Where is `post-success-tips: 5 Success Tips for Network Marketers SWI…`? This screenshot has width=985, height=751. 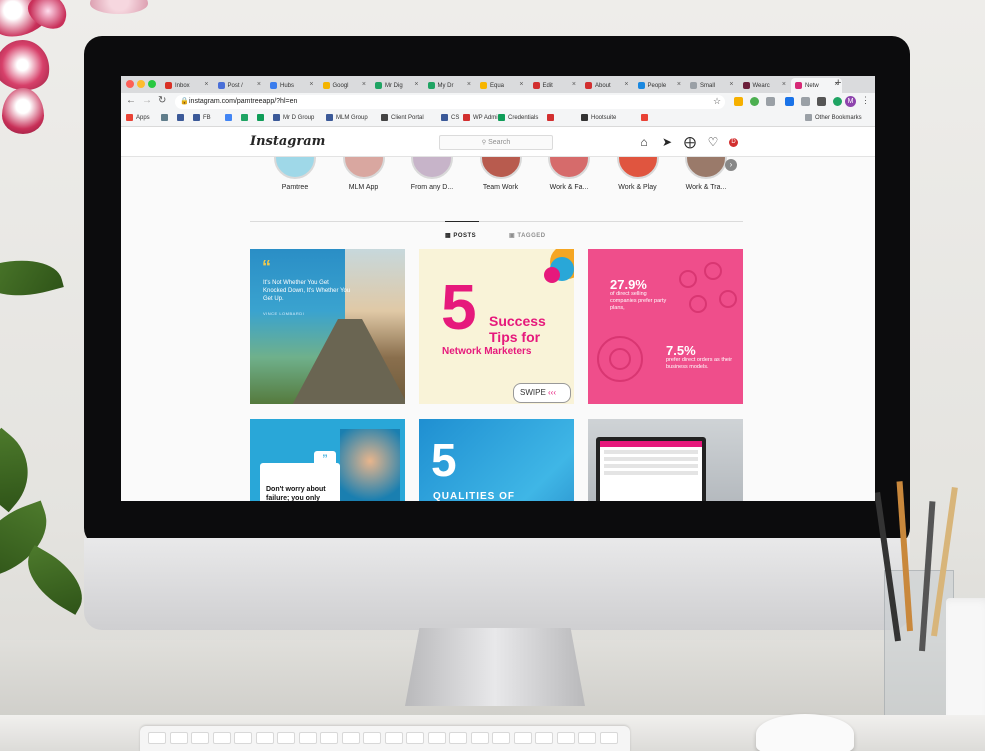
post-success-tips: 5 Success Tips for Network Marketers SWI… is located at coordinates (496, 326).